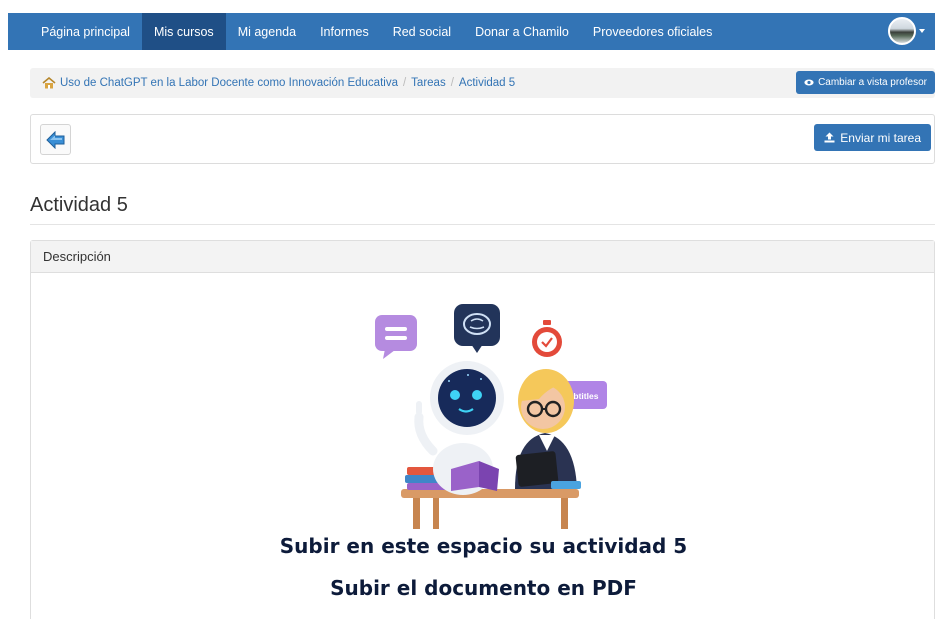 Image resolution: width=935 pixels, height=619 pixels. I want to click on nav-item-agenda: Mi agenda, so click(267, 31).